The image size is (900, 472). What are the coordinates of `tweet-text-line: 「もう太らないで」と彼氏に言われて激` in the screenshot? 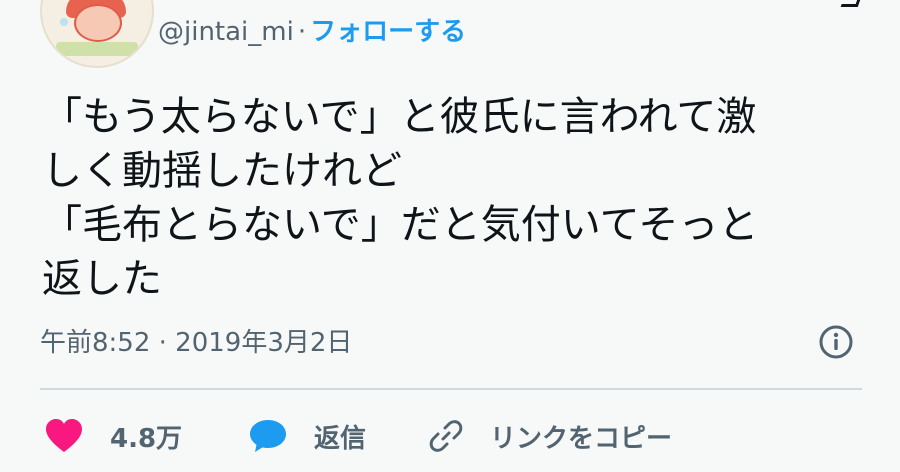 It's located at (399, 117).